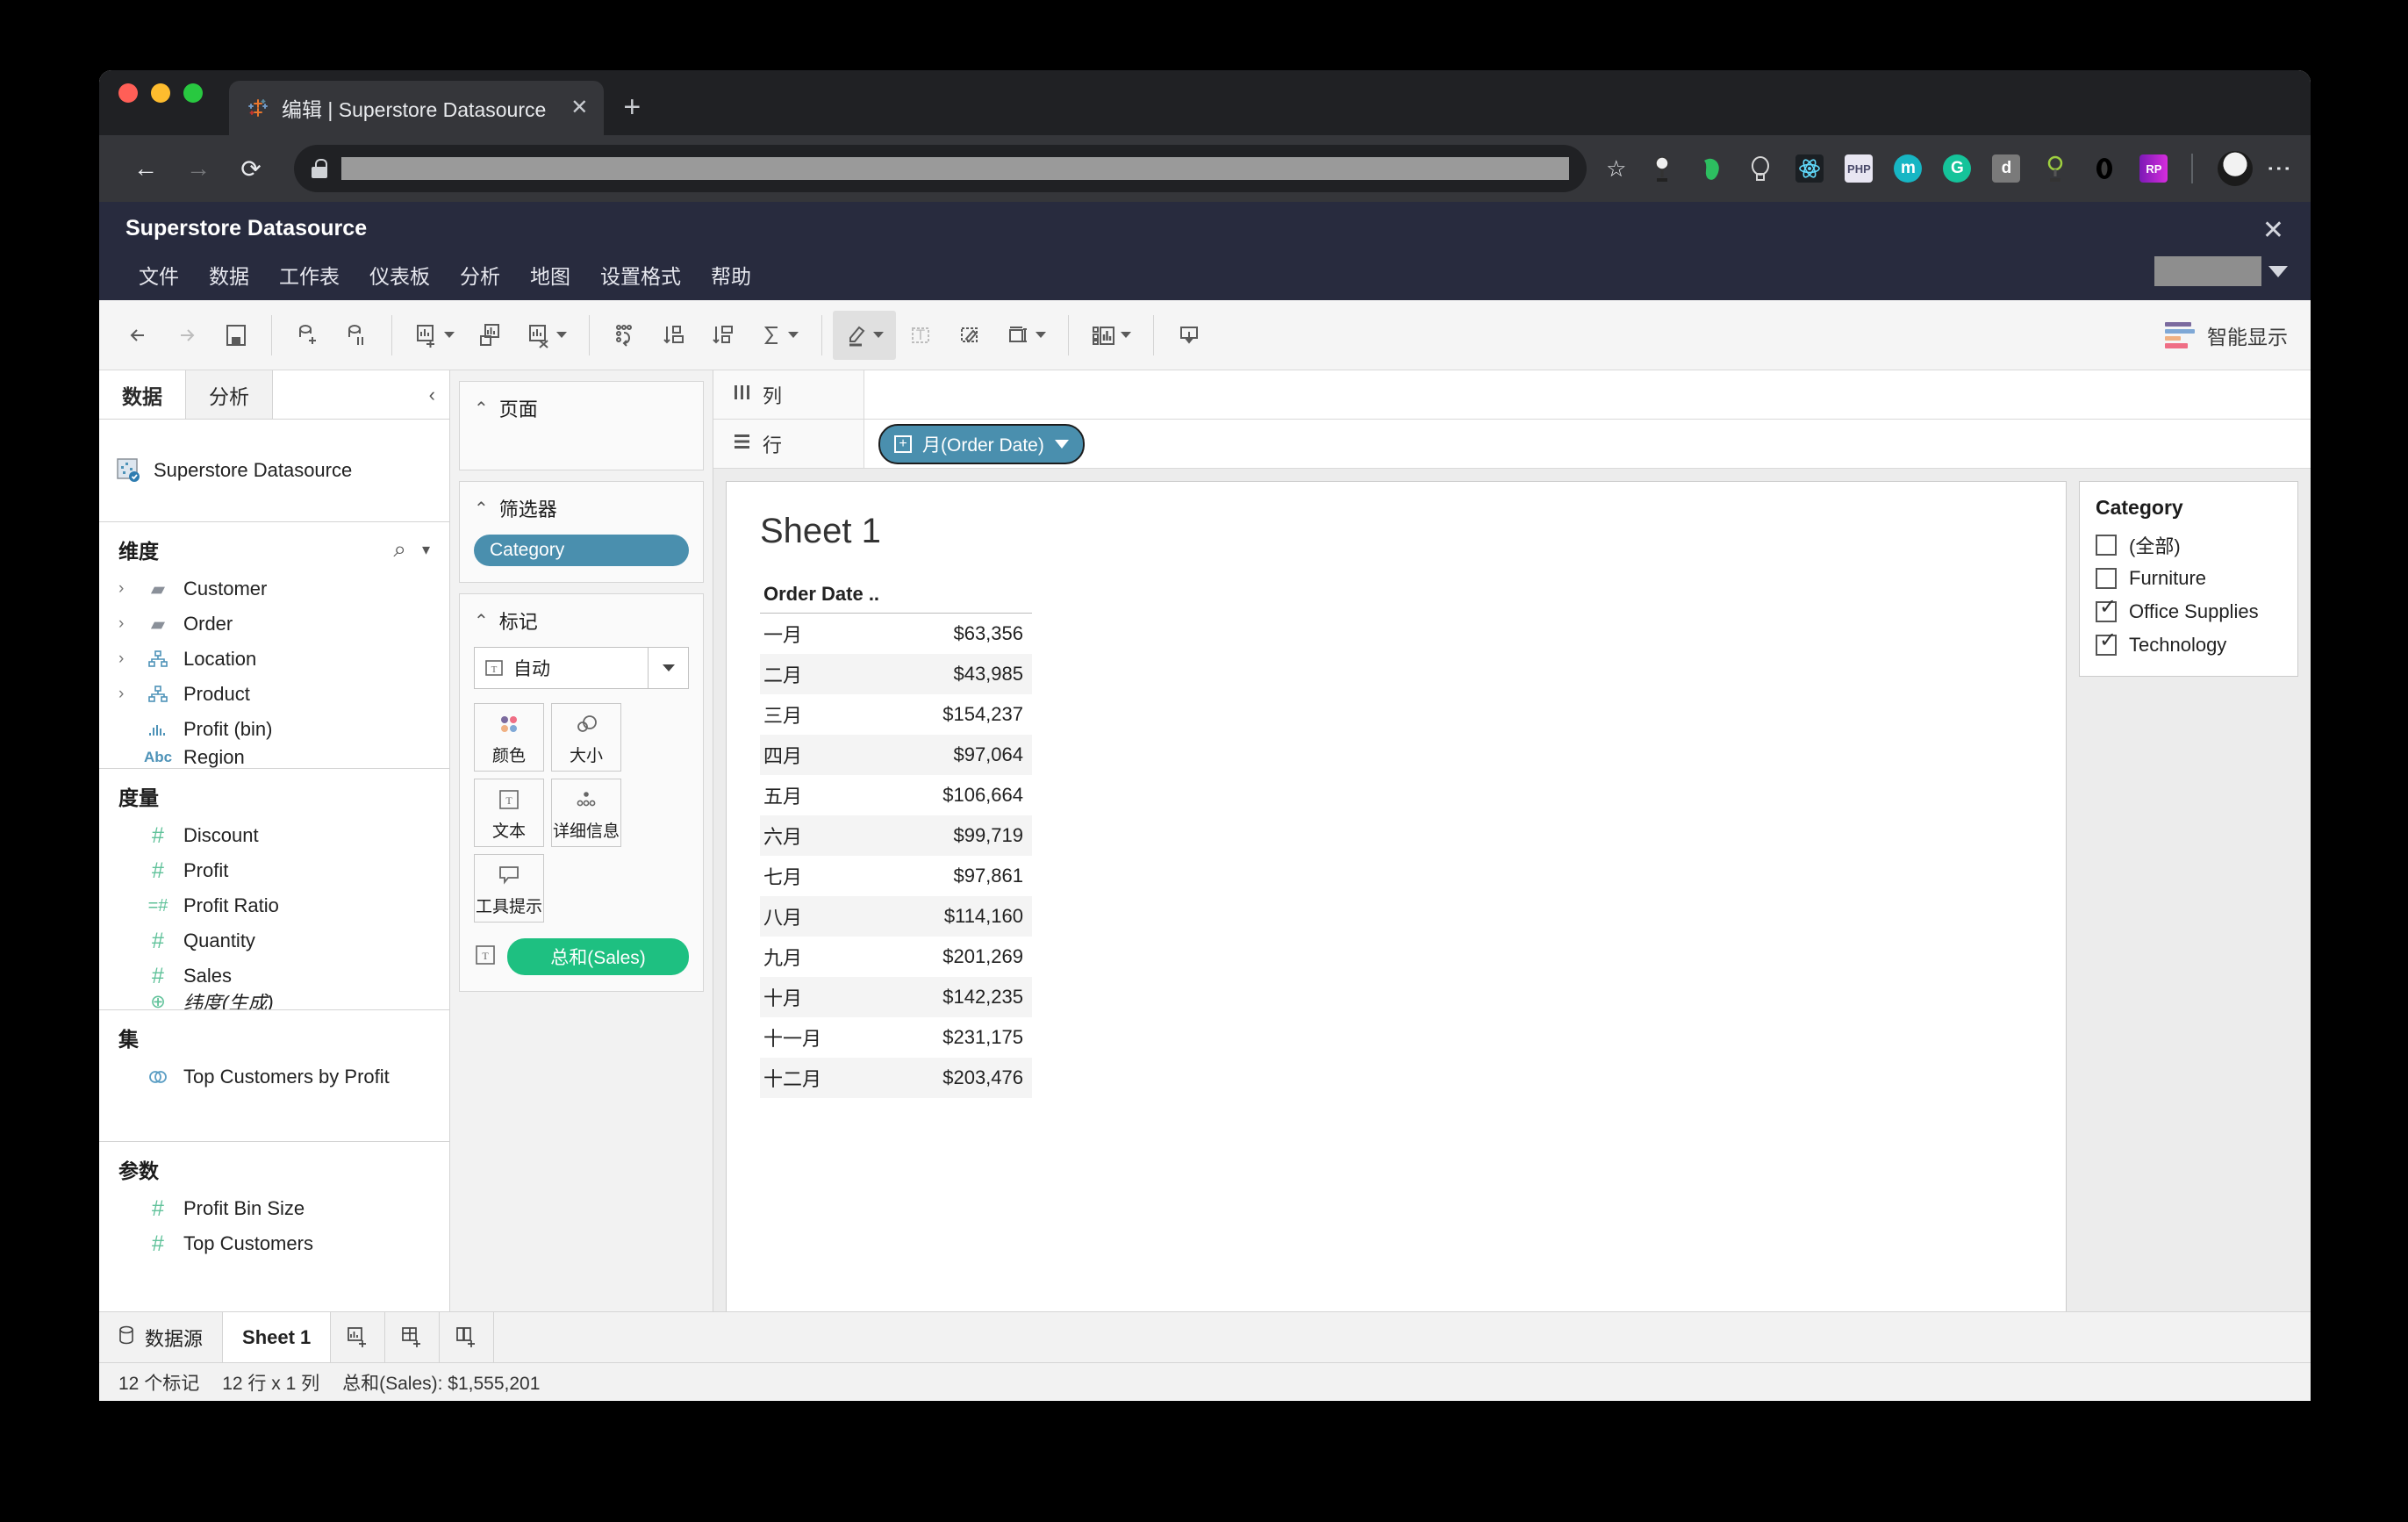 The width and height of the screenshot is (2408, 1522). I want to click on dimension-customer: › ▰ Customer, so click(274, 589).